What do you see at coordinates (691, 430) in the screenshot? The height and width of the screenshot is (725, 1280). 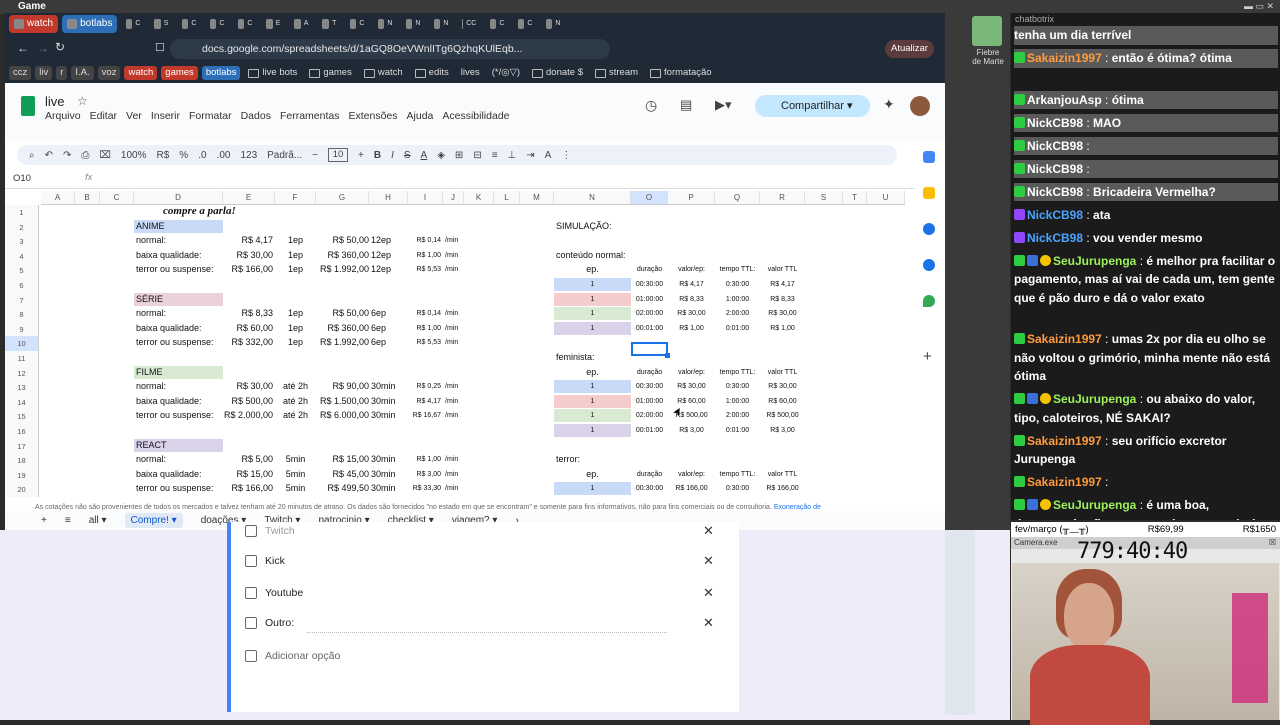 I see `sim-value: R$ 3,00` at bounding box center [691, 430].